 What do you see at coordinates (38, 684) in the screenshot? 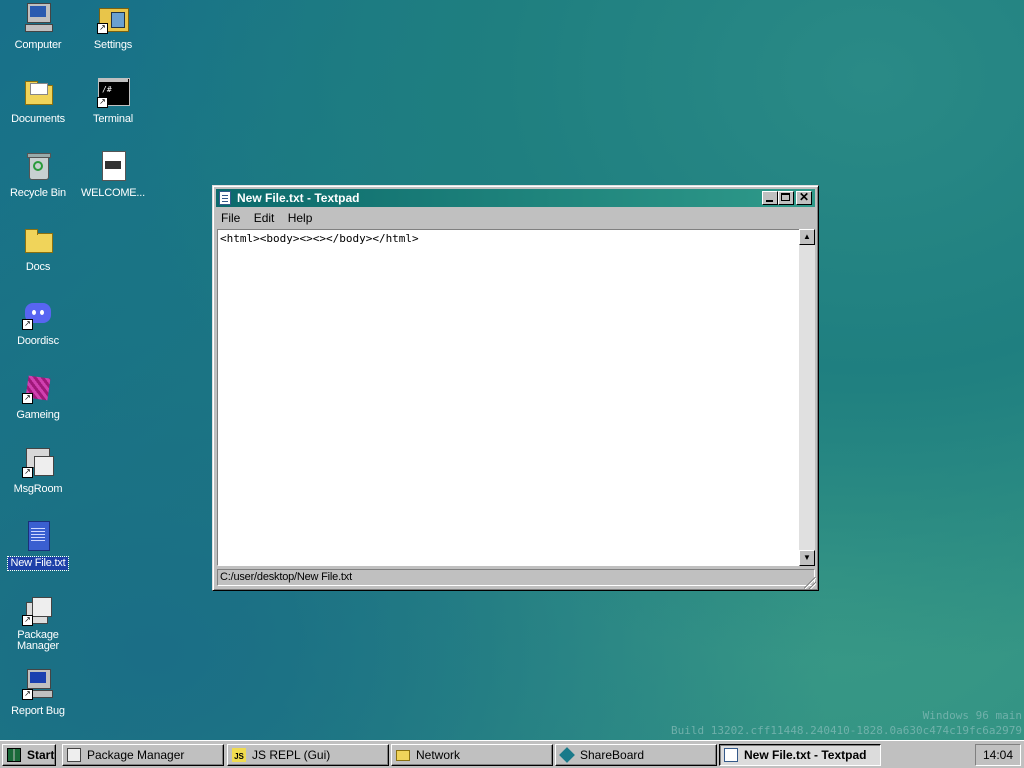
I see `report-bug-icon: ↗` at bounding box center [38, 684].